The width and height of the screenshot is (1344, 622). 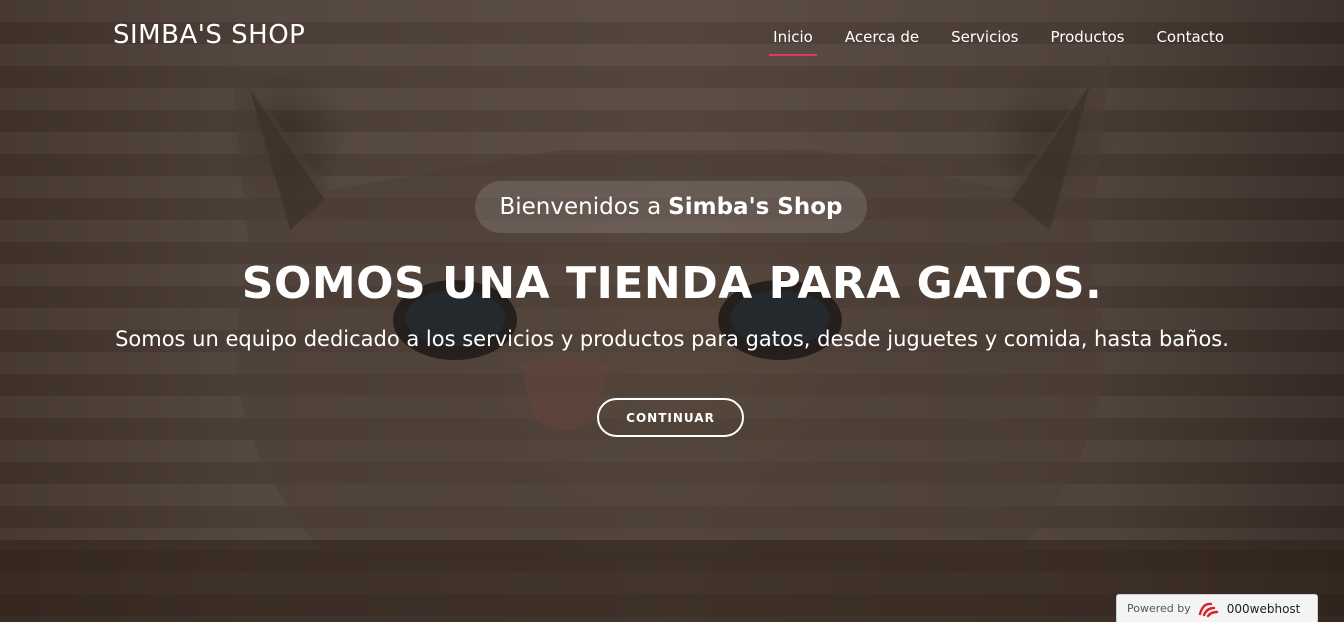 I want to click on powered-by-badge: Powered by 000webhost, so click(x=1217, y=608).